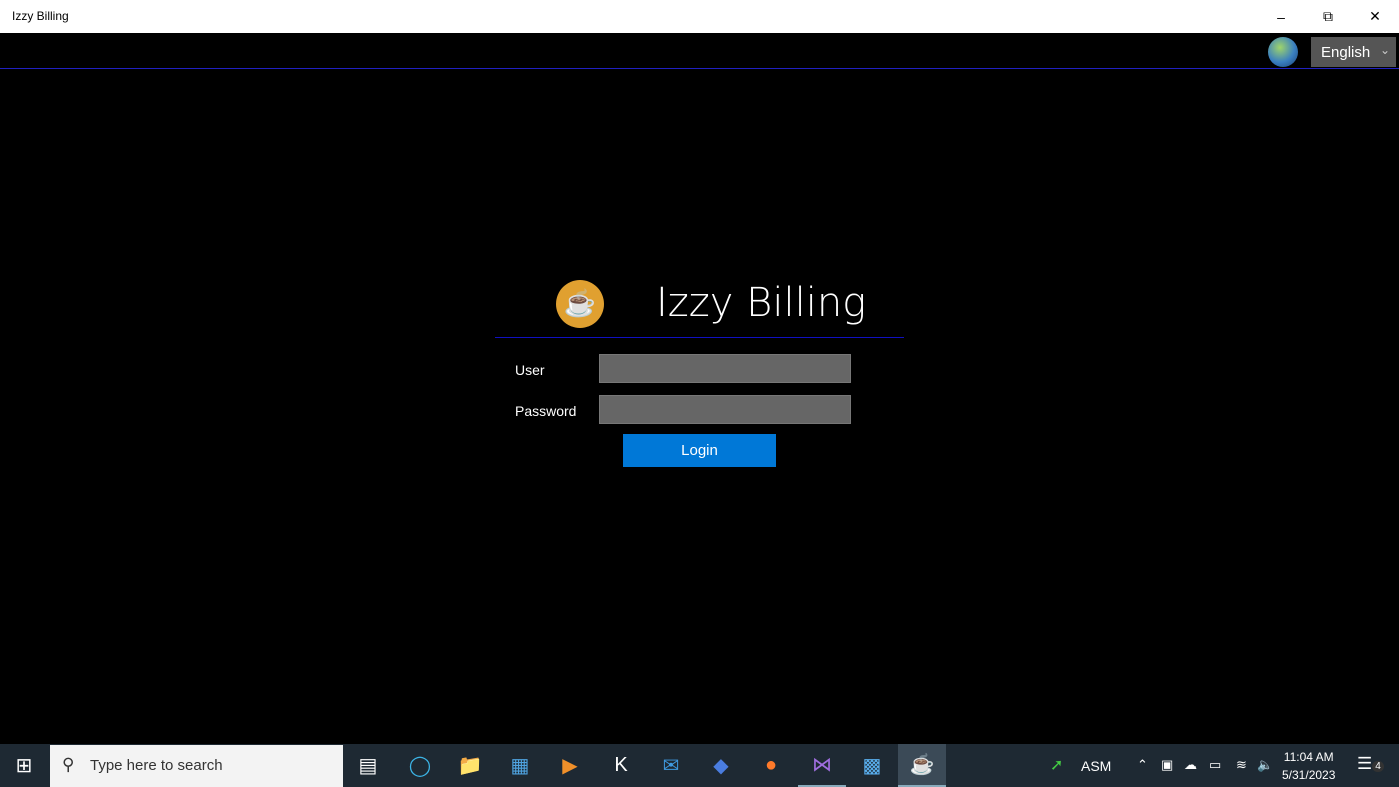  Describe the element at coordinates (1096, 766) in the screenshot. I see `asm-label: ASM` at that location.